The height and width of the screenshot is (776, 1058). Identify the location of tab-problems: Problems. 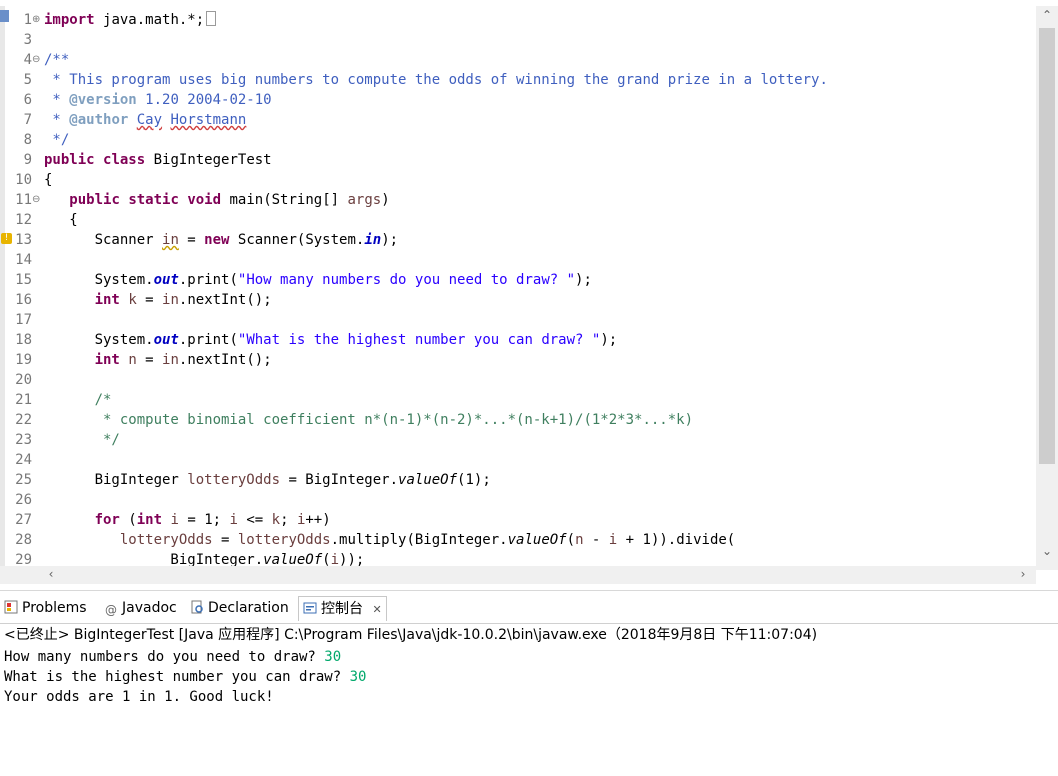
(45, 608).